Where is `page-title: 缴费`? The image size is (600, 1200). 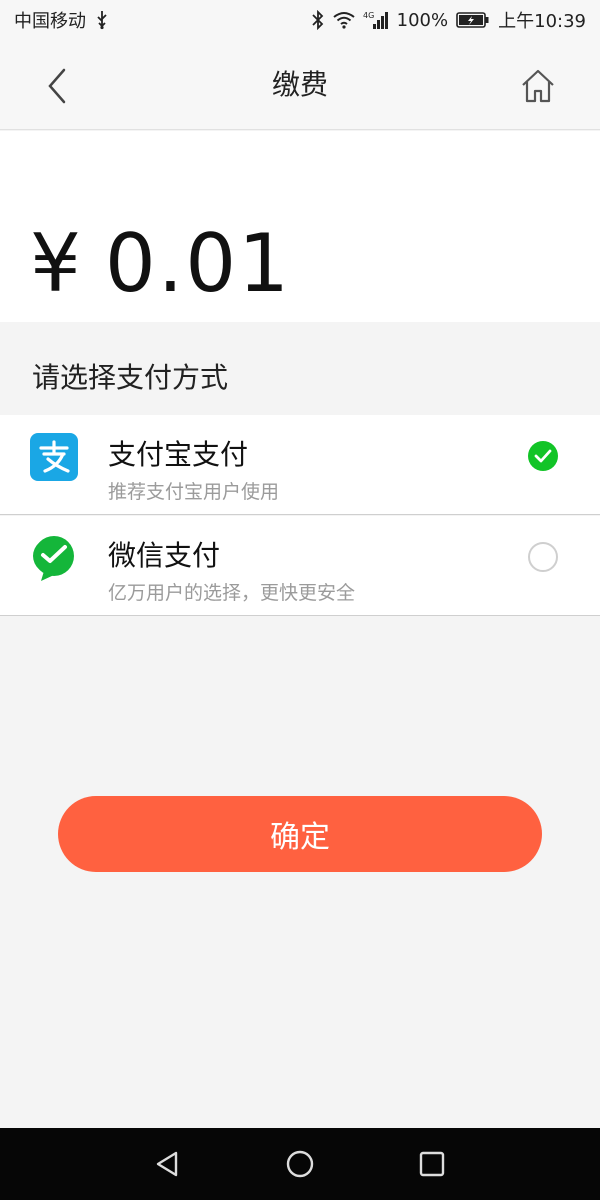 page-title: 缴费 is located at coordinates (299, 84).